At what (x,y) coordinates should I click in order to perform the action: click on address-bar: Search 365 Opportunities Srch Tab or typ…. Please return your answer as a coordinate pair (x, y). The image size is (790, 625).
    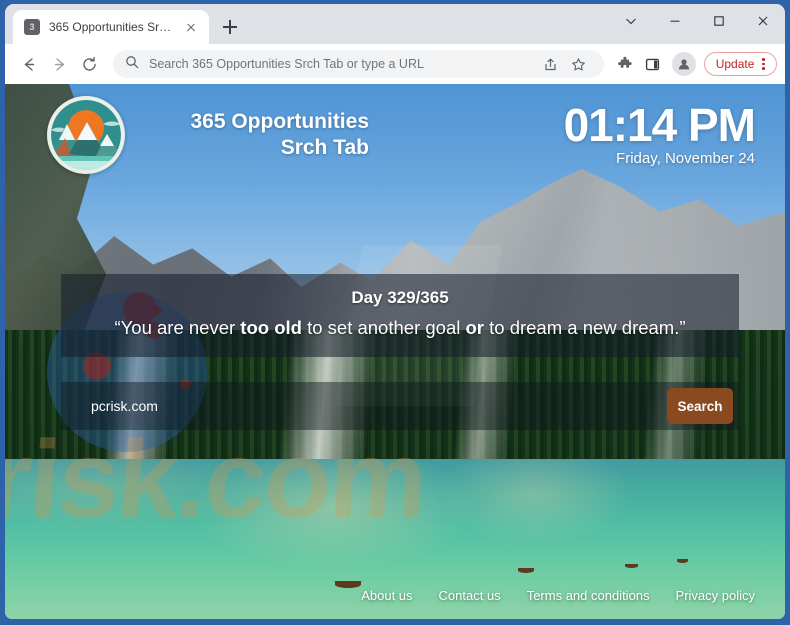
    Looking at the image, I should click on (358, 64).